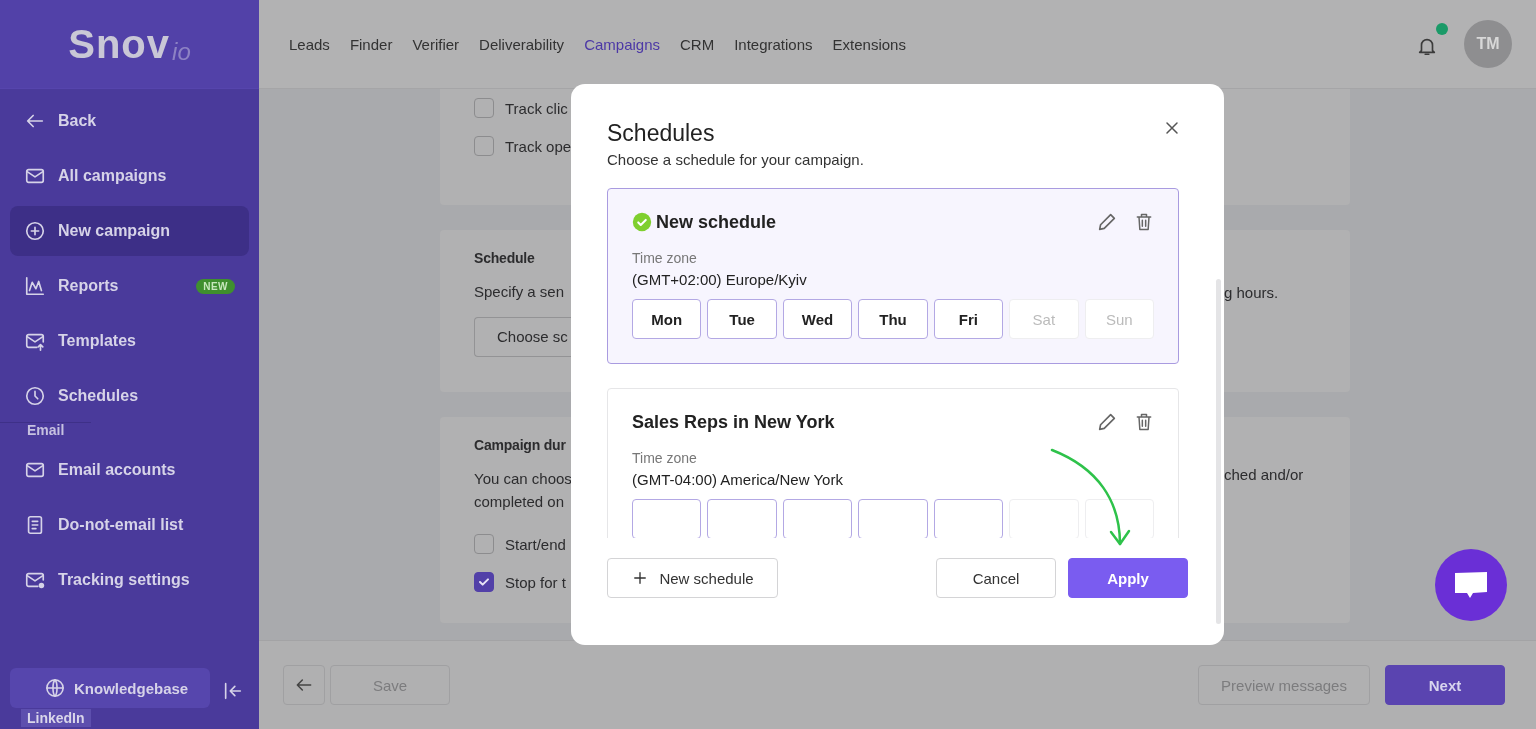 This screenshot has width=1536, height=729. I want to click on timezone-value: (GMT+02:00) Europe/Kyiv, so click(720, 279).